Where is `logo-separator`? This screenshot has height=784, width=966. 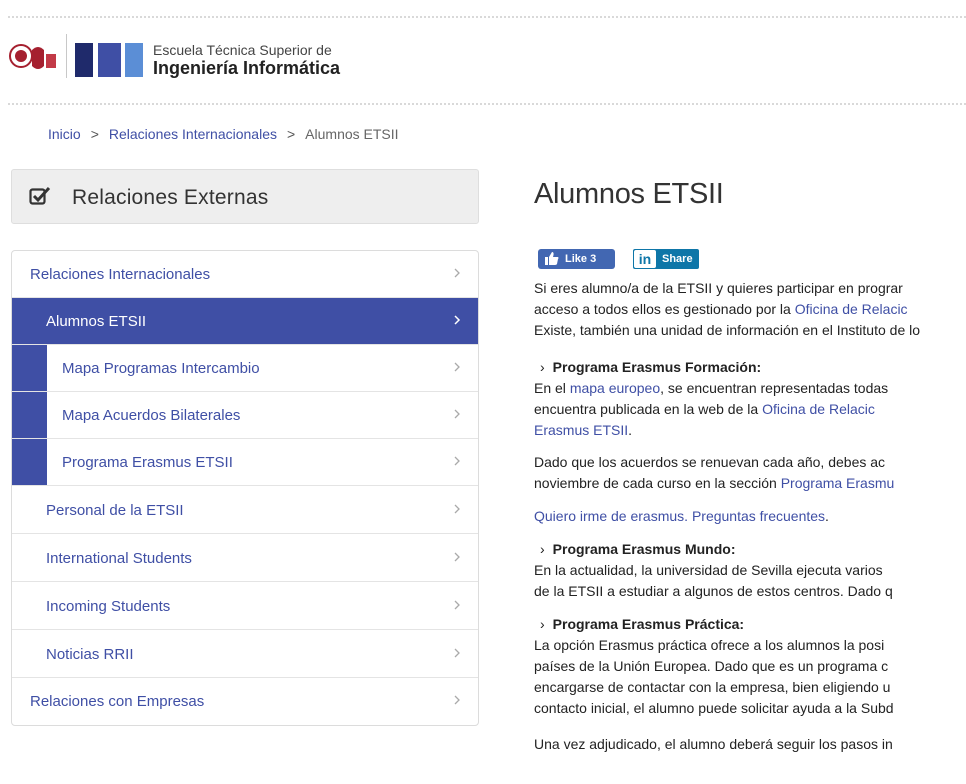
logo-separator is located at coordinates (66, 56).